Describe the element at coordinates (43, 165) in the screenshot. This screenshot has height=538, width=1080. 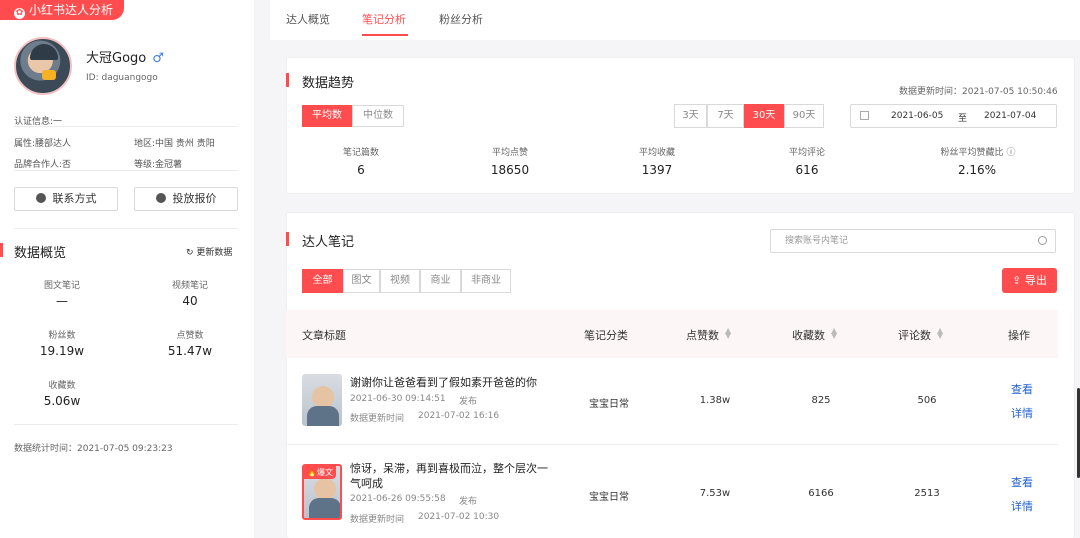
I see `brand-info: 品牌合作人:否` at that location.